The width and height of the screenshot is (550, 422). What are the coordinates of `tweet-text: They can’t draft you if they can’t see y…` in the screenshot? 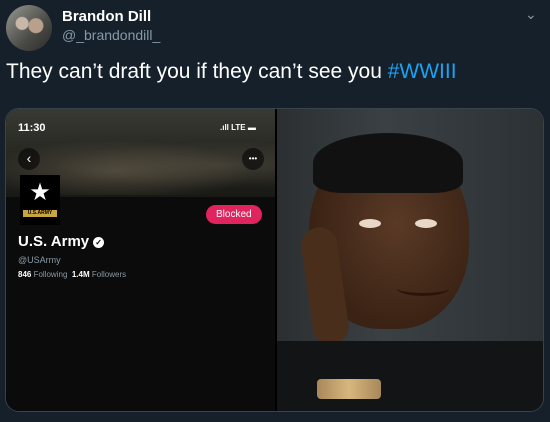 It's located at (231, 72).